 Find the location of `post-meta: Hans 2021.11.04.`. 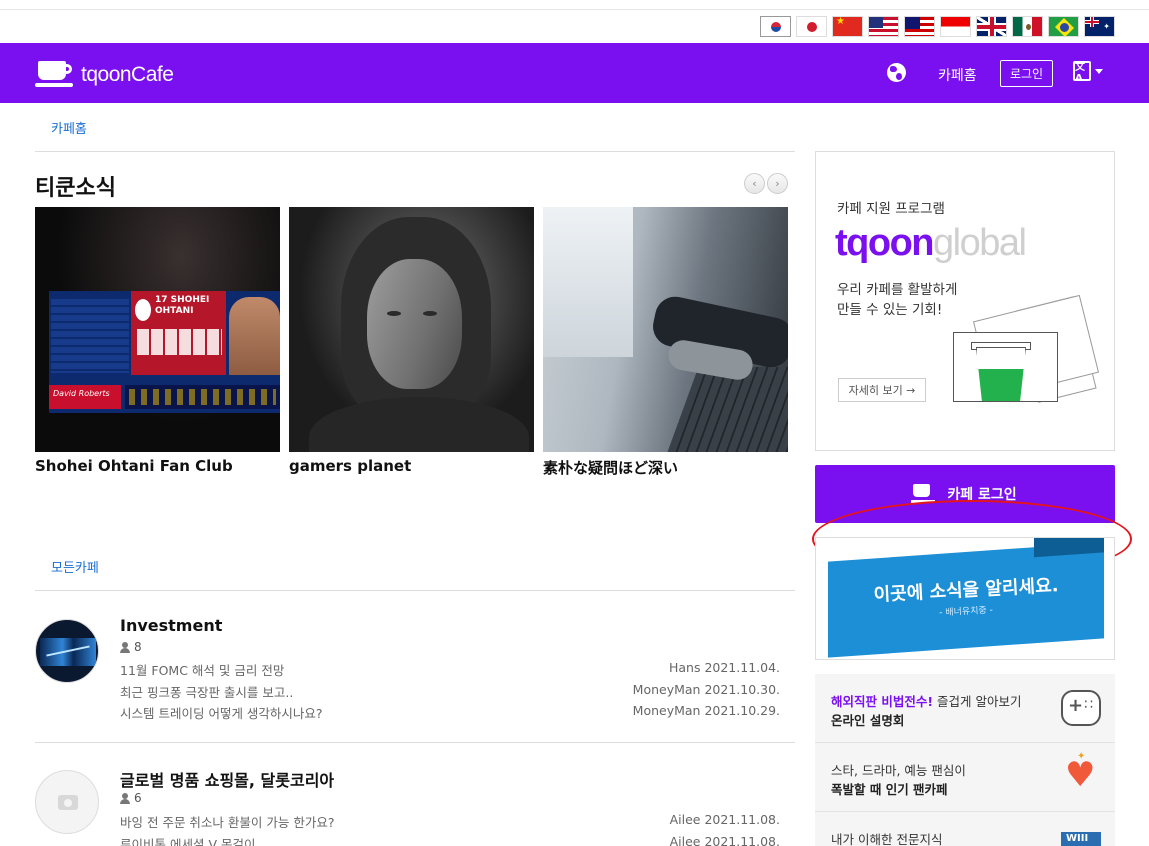

post-meta: Hans 2021.11.04. is located at coordinates (724, 667).